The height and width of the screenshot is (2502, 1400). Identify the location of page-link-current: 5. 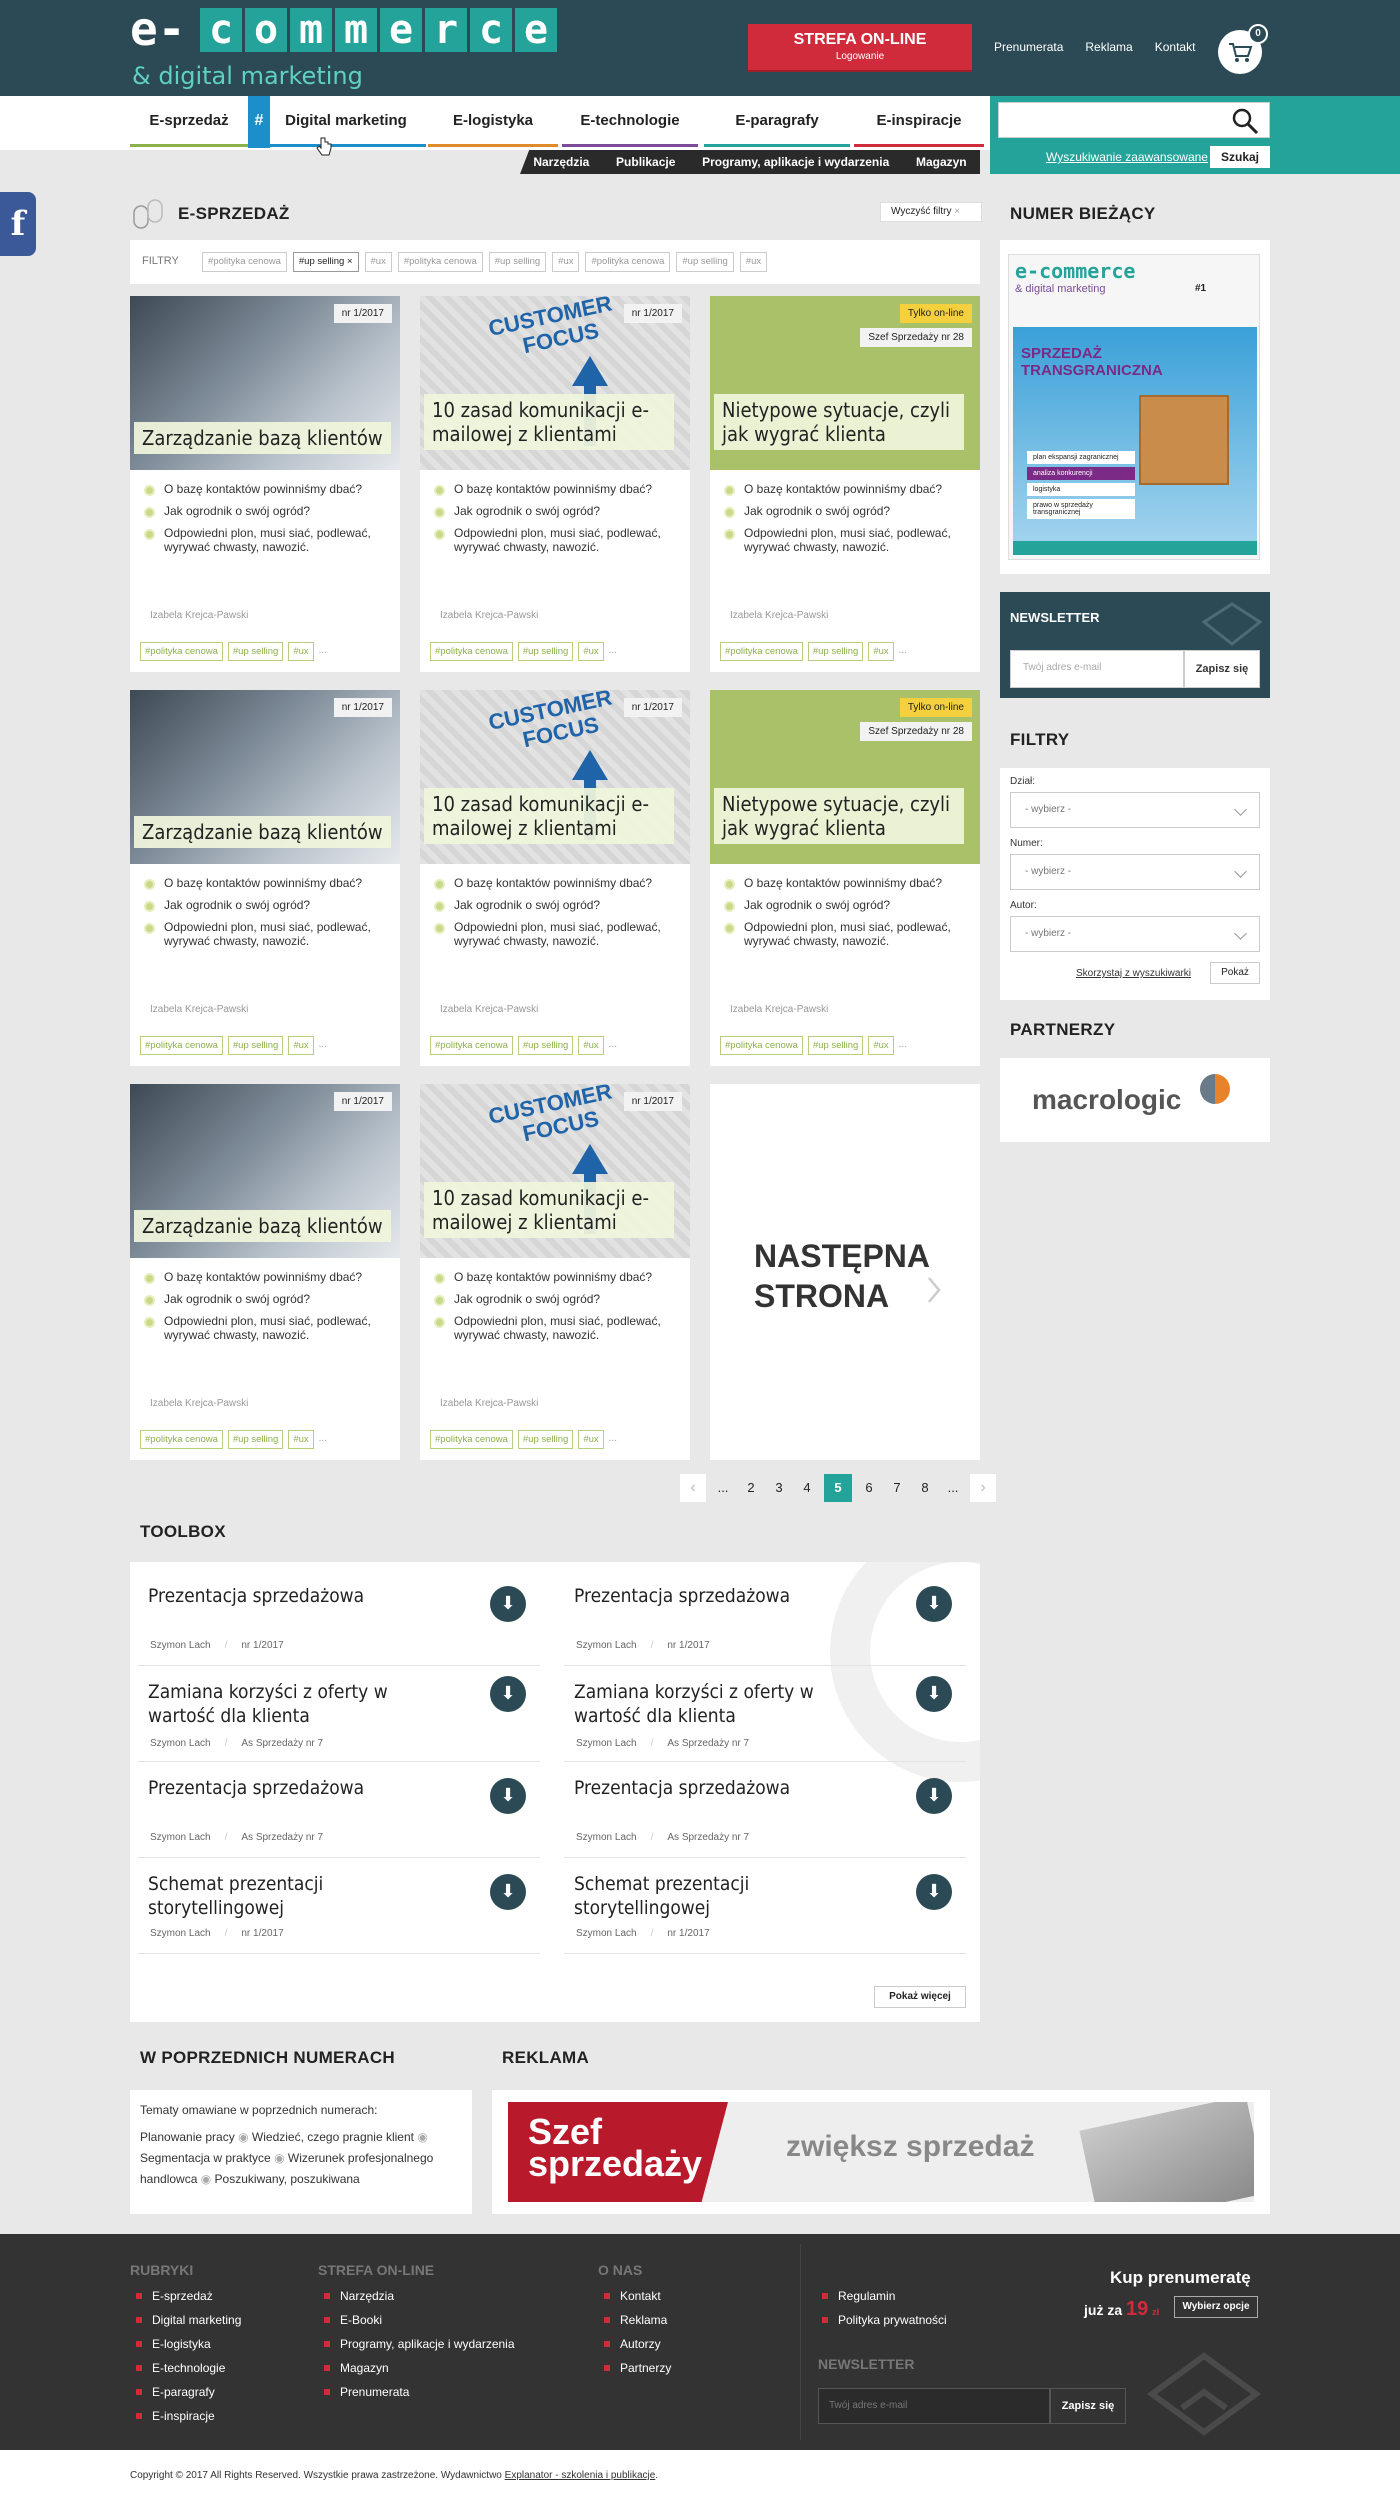
(838, 1488).